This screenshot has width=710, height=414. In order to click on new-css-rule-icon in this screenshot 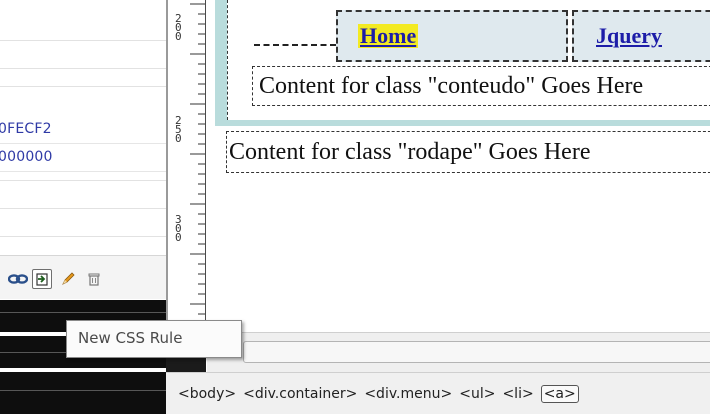, I will do `click(42, 279)`.